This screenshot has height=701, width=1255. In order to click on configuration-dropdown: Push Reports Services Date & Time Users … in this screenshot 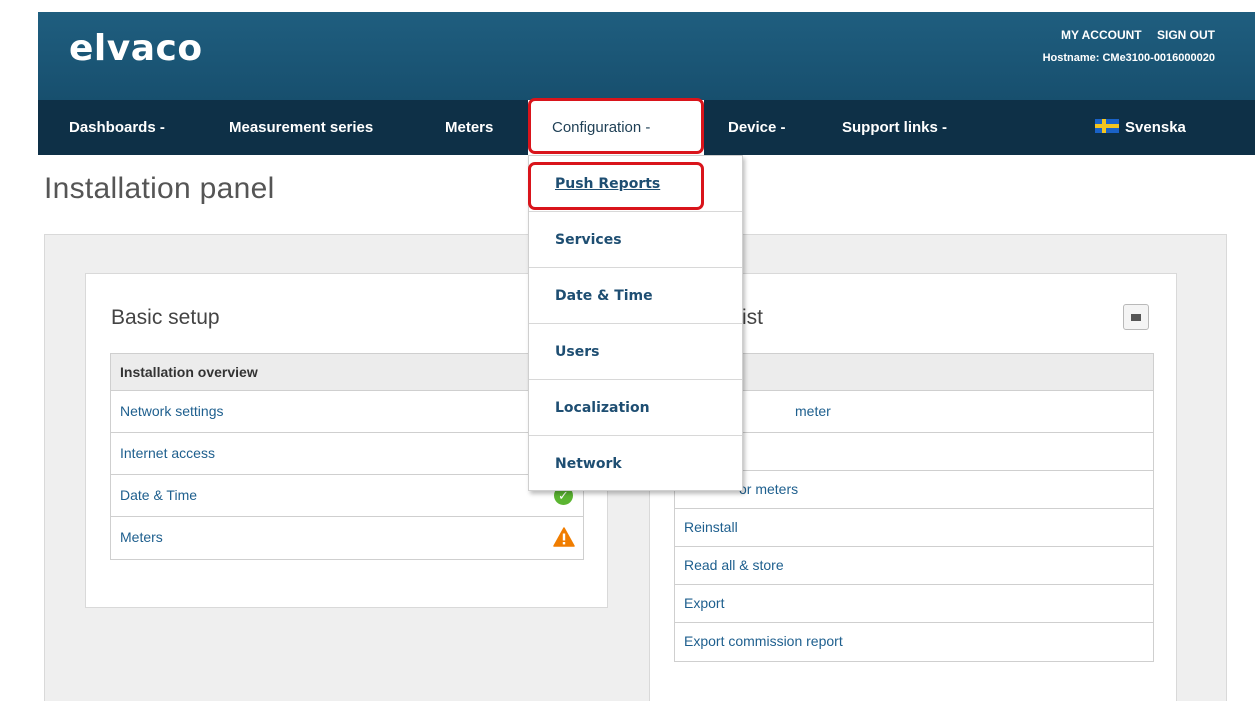, I will do `click(635, 323)`.